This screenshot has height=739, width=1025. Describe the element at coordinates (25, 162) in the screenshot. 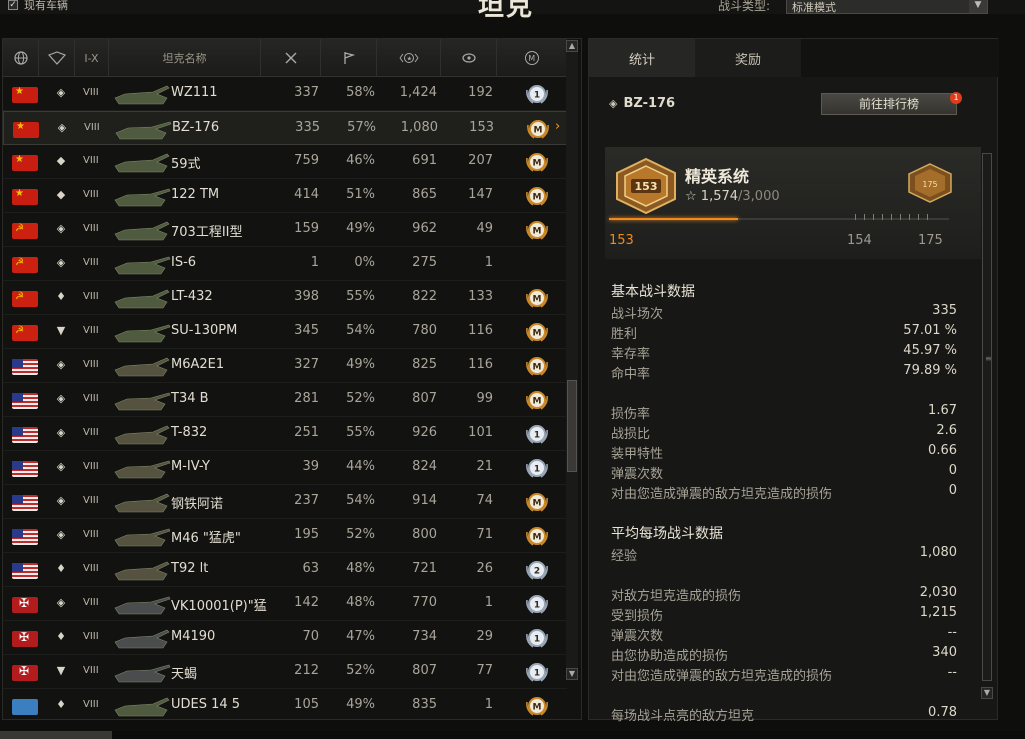

I see `nation-flag-cn-icon` at that location.